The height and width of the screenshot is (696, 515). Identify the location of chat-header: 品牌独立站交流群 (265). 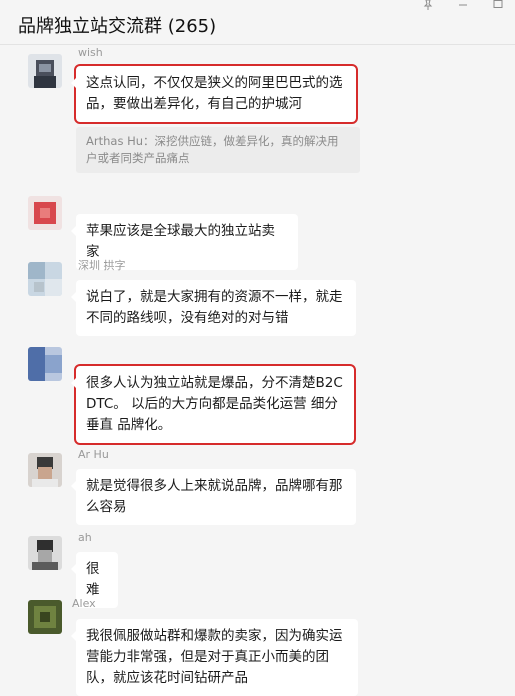
(257, 22).